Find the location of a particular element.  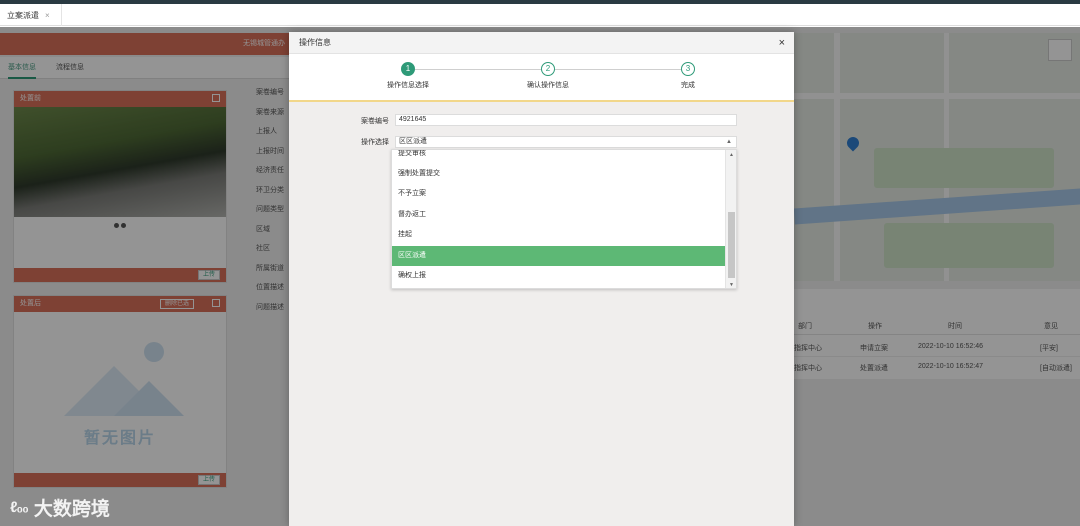

scroll-up-icon: ▲ is located at coordinates (731, 155).